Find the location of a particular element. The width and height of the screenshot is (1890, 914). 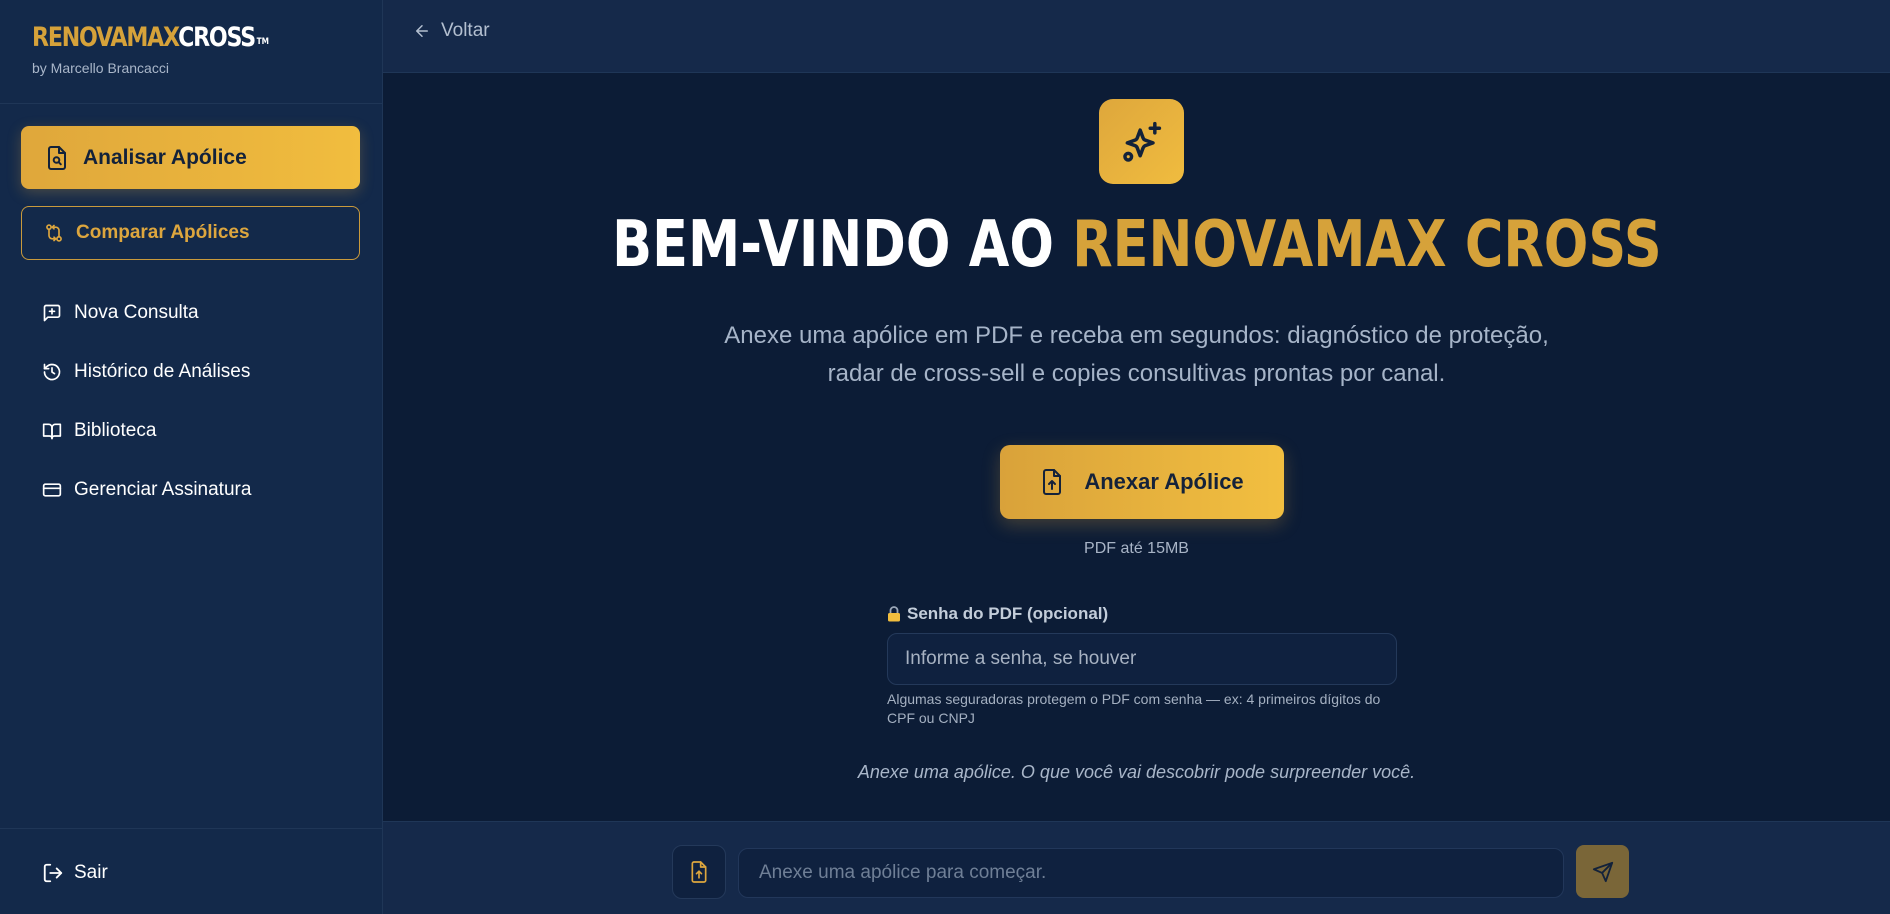

sidebar-bottom-divider is located at coordinates (191, 828).